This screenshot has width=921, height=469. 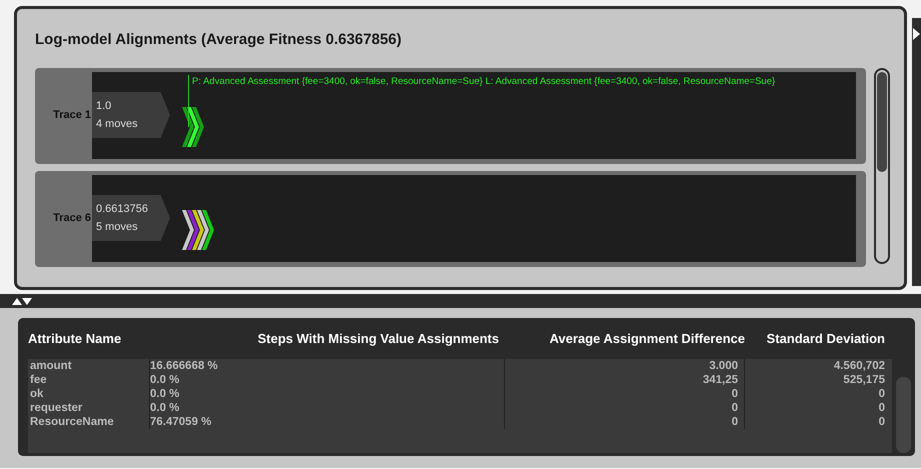 What do you see at coordinates (72, 115) in the screenshot?
I see `trace-name: Trace 1` at bounding box center [72, 115].